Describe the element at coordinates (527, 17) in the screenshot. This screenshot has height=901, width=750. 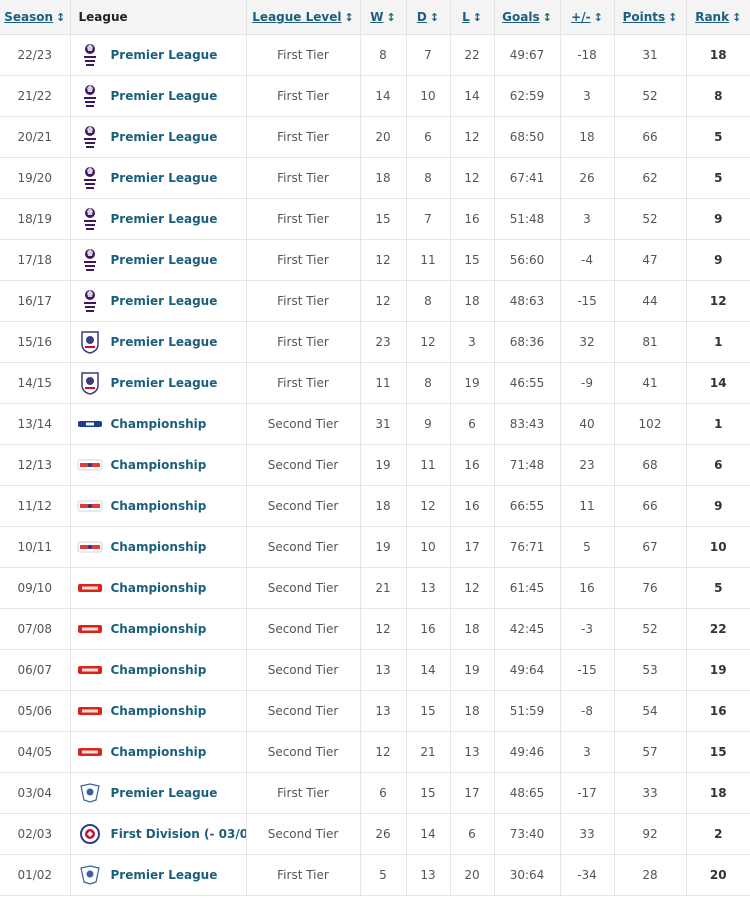
I see `column-header-goals: Goals ↕` at that location.